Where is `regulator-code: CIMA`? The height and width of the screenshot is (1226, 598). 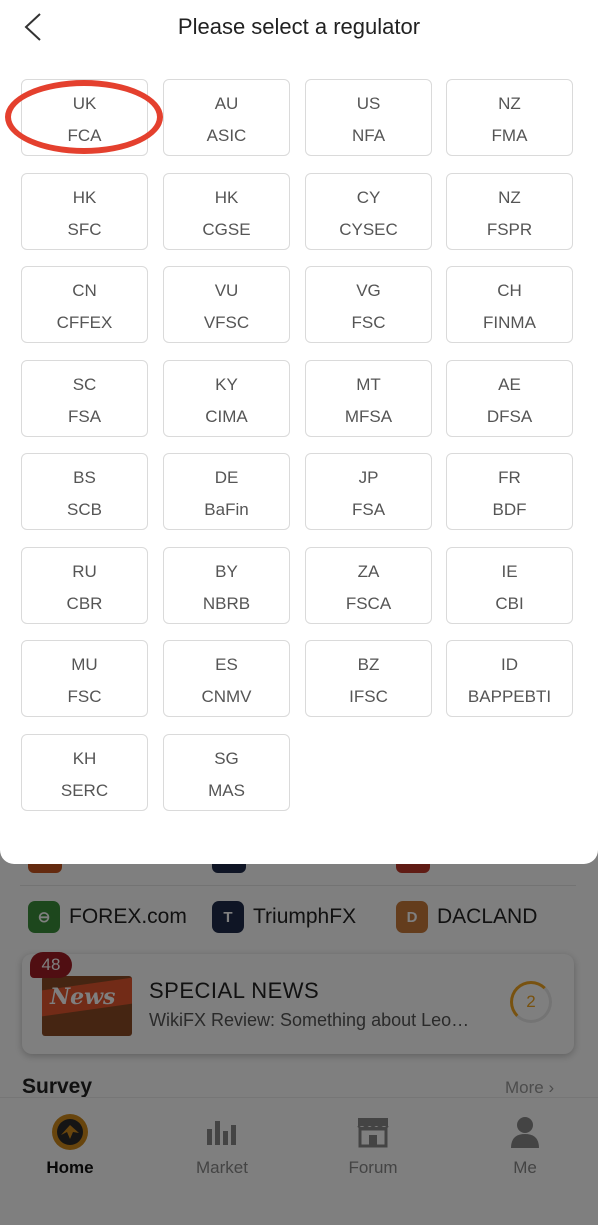
regulator-code: CIMA is located at coordinates (226, 416).